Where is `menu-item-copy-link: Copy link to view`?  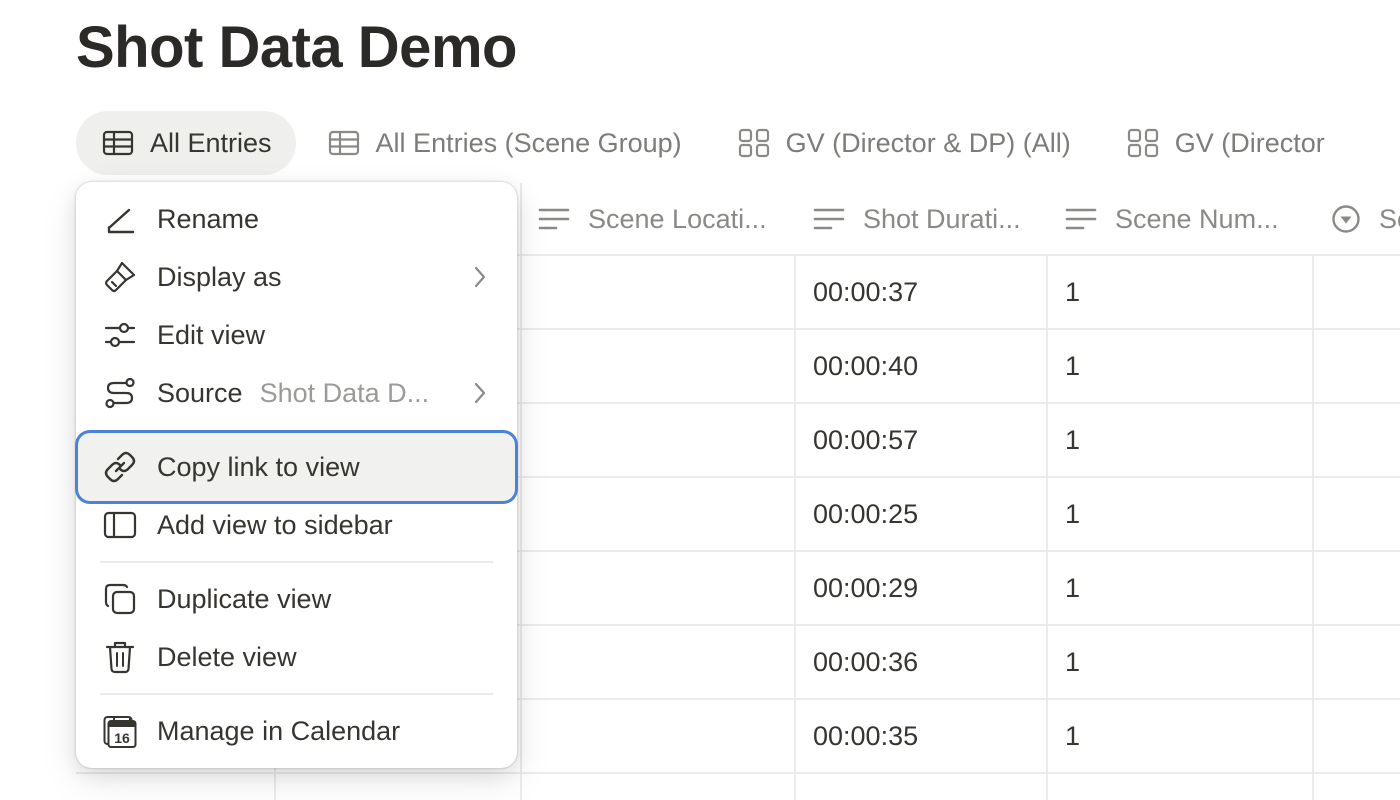
menu-item-copy-link: Copy link to view is located at coordinates (296, 467).